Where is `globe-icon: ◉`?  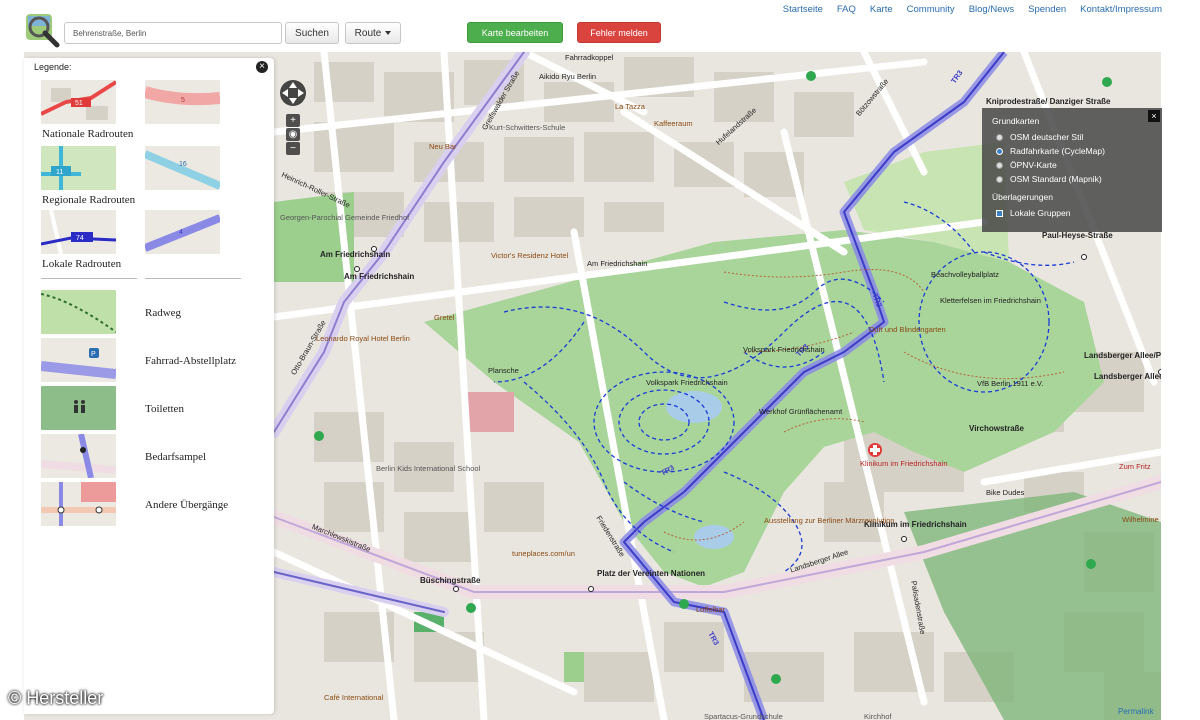
globe-icon: ◉ is located at coordinates (293, 134).